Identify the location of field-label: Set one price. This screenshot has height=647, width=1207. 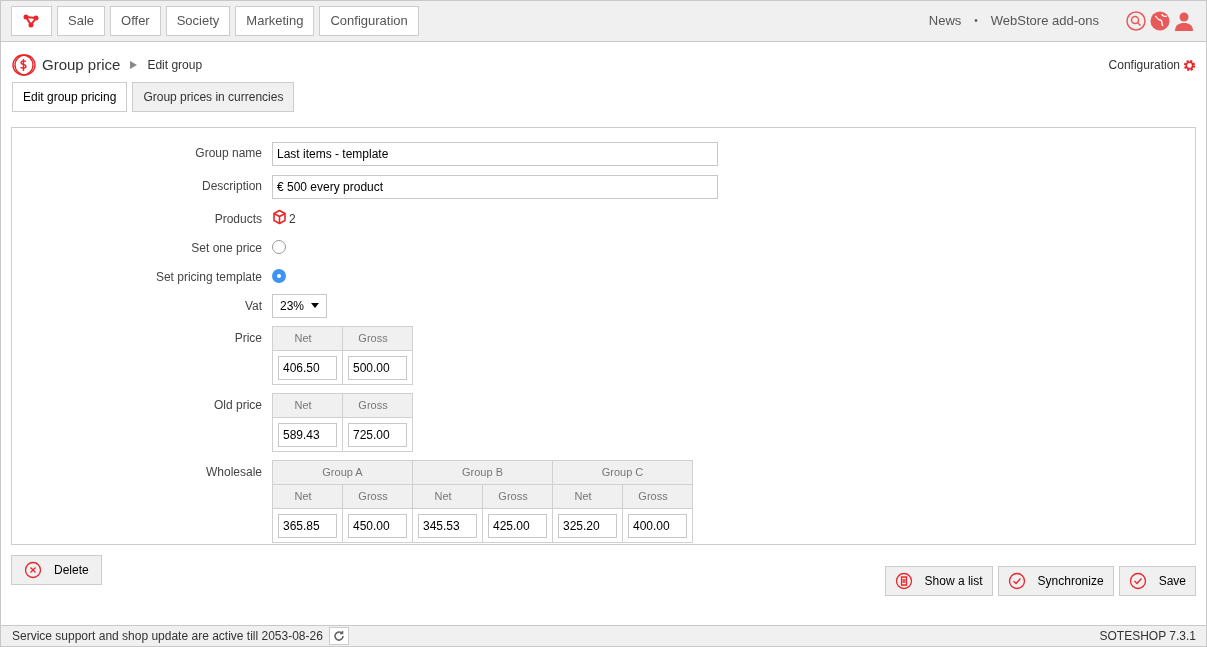
(226, 248).